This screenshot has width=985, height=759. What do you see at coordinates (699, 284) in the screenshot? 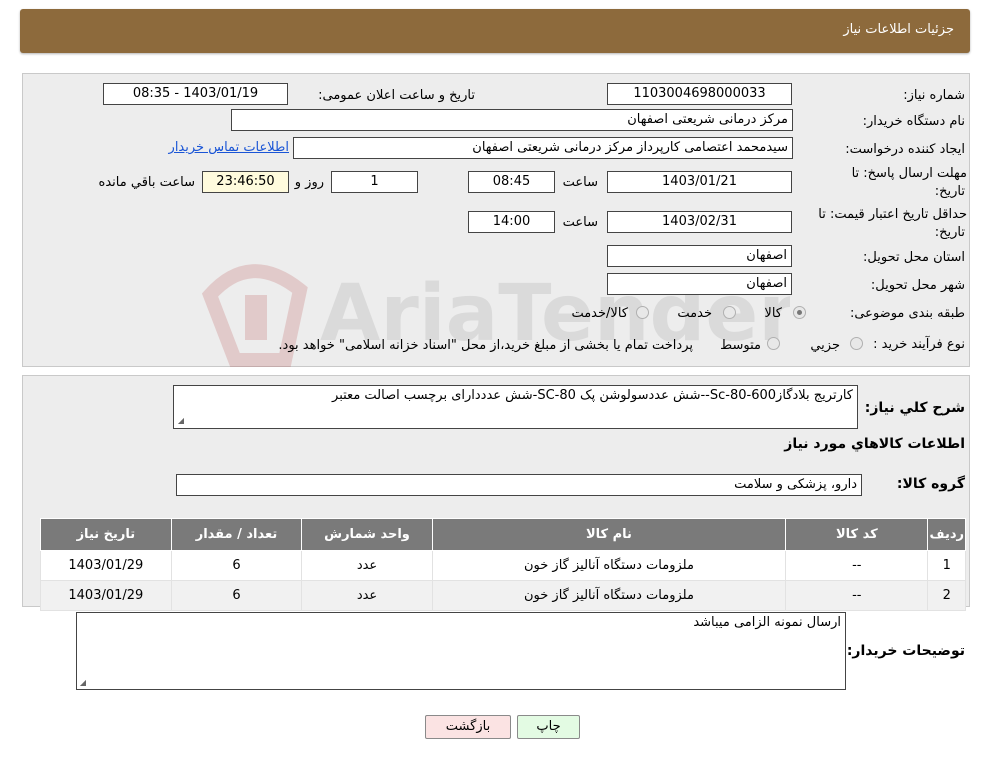
I see `city-field: اصفهان` at bounding box center [699, 284].